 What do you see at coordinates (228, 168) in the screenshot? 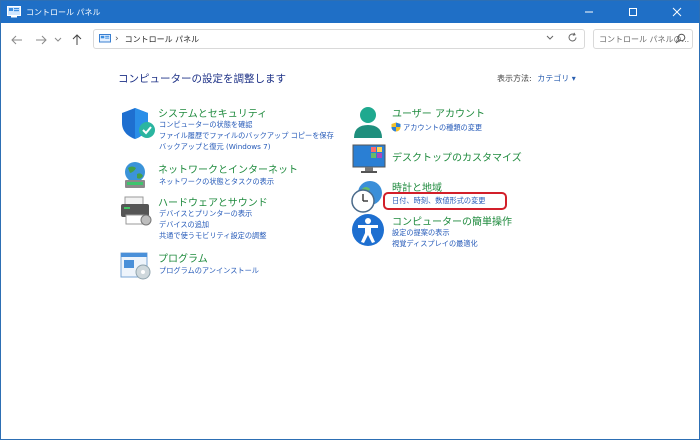
I see `category-network-internet: ネットワークとインターネット` at bounding box center [228, 168].